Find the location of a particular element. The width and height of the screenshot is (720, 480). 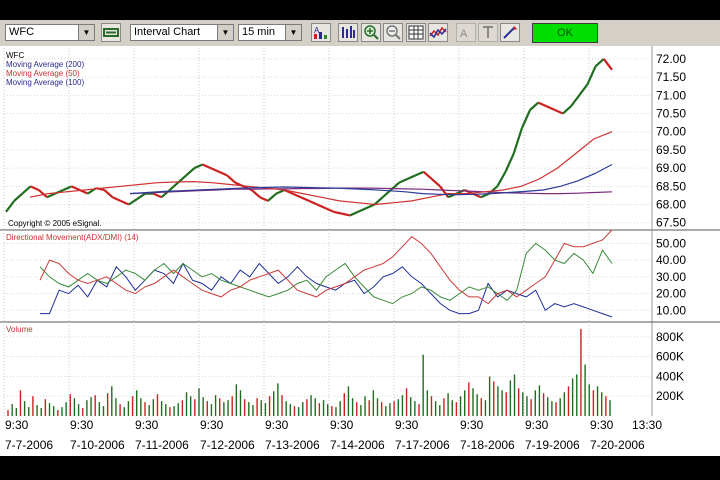

y-tick-dmi-4: 10.00 is located at coordinates (671, 310).